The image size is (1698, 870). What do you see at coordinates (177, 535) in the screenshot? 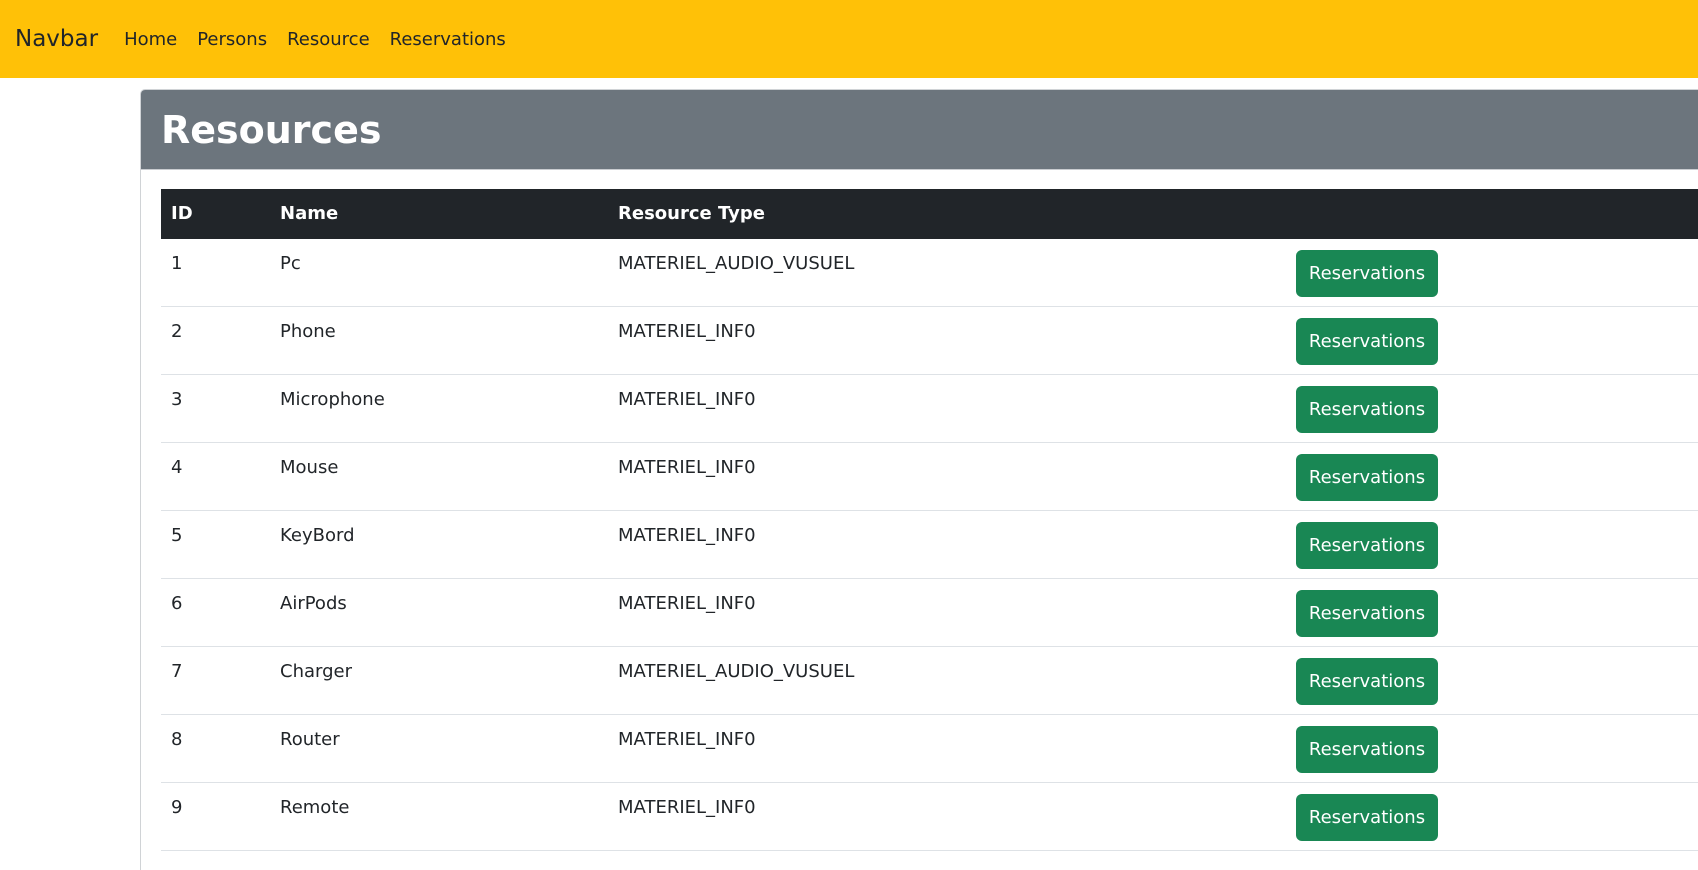
I see `cell-id: 5` at bounding box center [177, 535].